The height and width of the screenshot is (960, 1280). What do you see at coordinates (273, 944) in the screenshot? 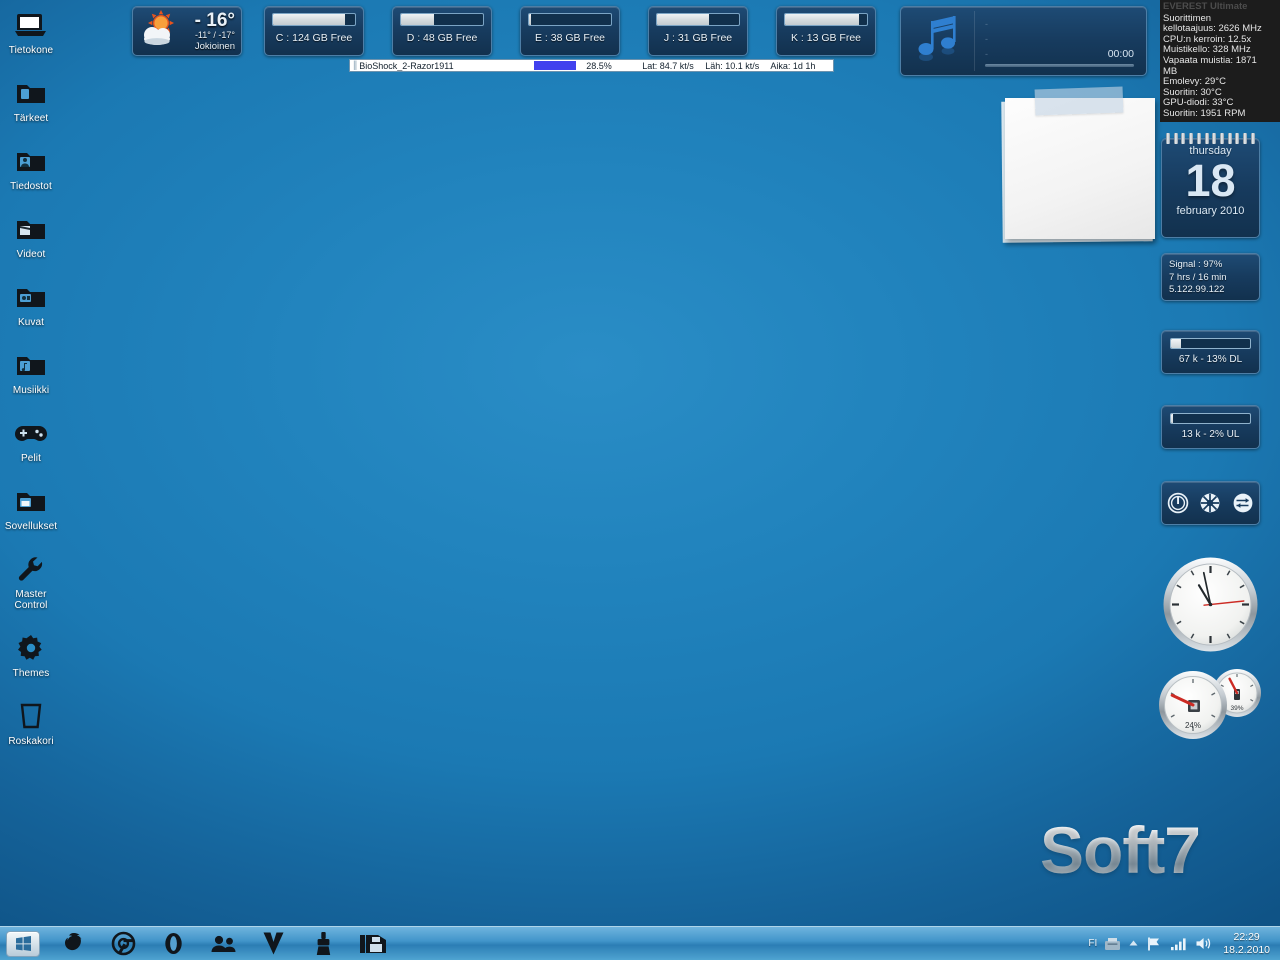
I see `winamp-icon` at bounding box center [273, 944].